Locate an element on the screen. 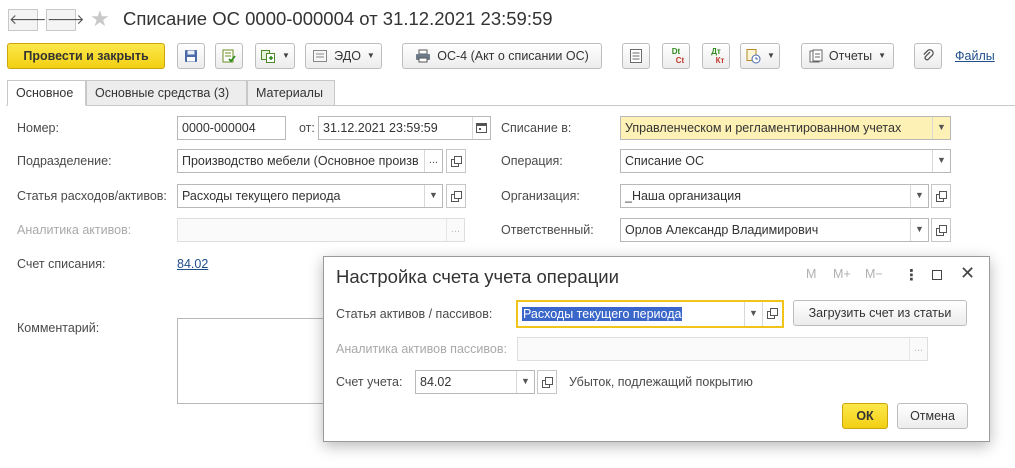  responsible-field: Орлов Александр Владимирович ▼ is located at coordinates (774, 230).